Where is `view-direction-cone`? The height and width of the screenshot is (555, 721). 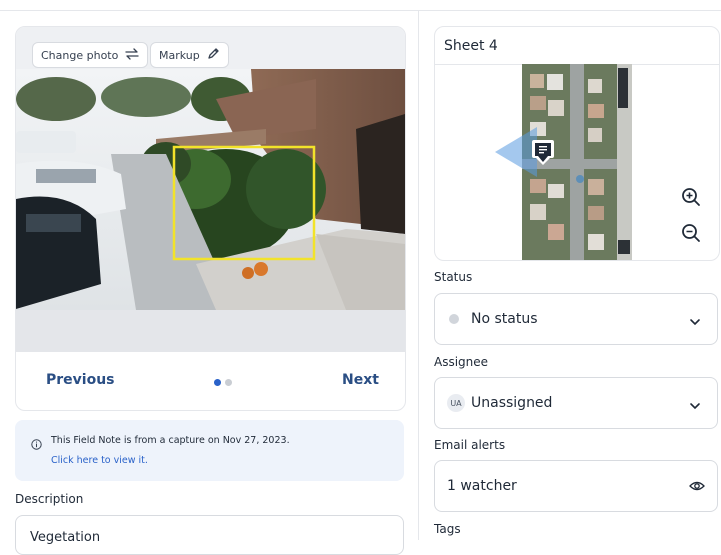 view-direction-cone is located at coordinates (516, 152).